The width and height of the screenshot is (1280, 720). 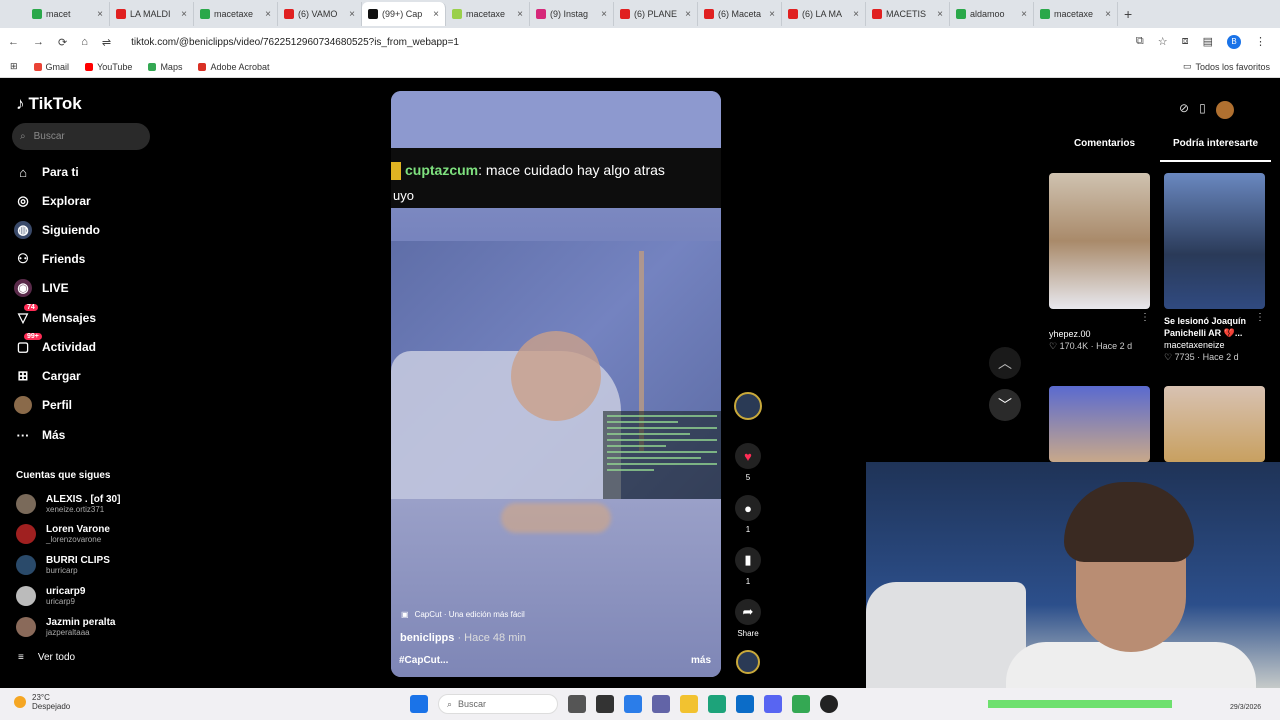 I want to click on all-bookmarks: ▭ Todos los favoritos, so click(x=1231, y=66).